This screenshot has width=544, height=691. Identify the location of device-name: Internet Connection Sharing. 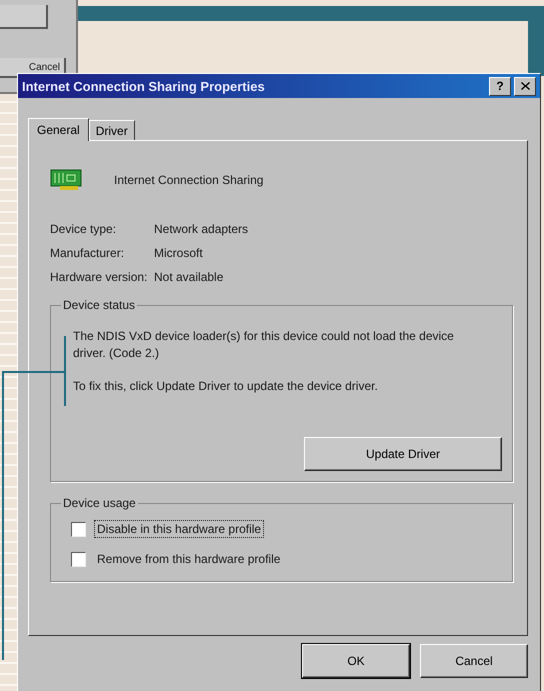
(189, 180).